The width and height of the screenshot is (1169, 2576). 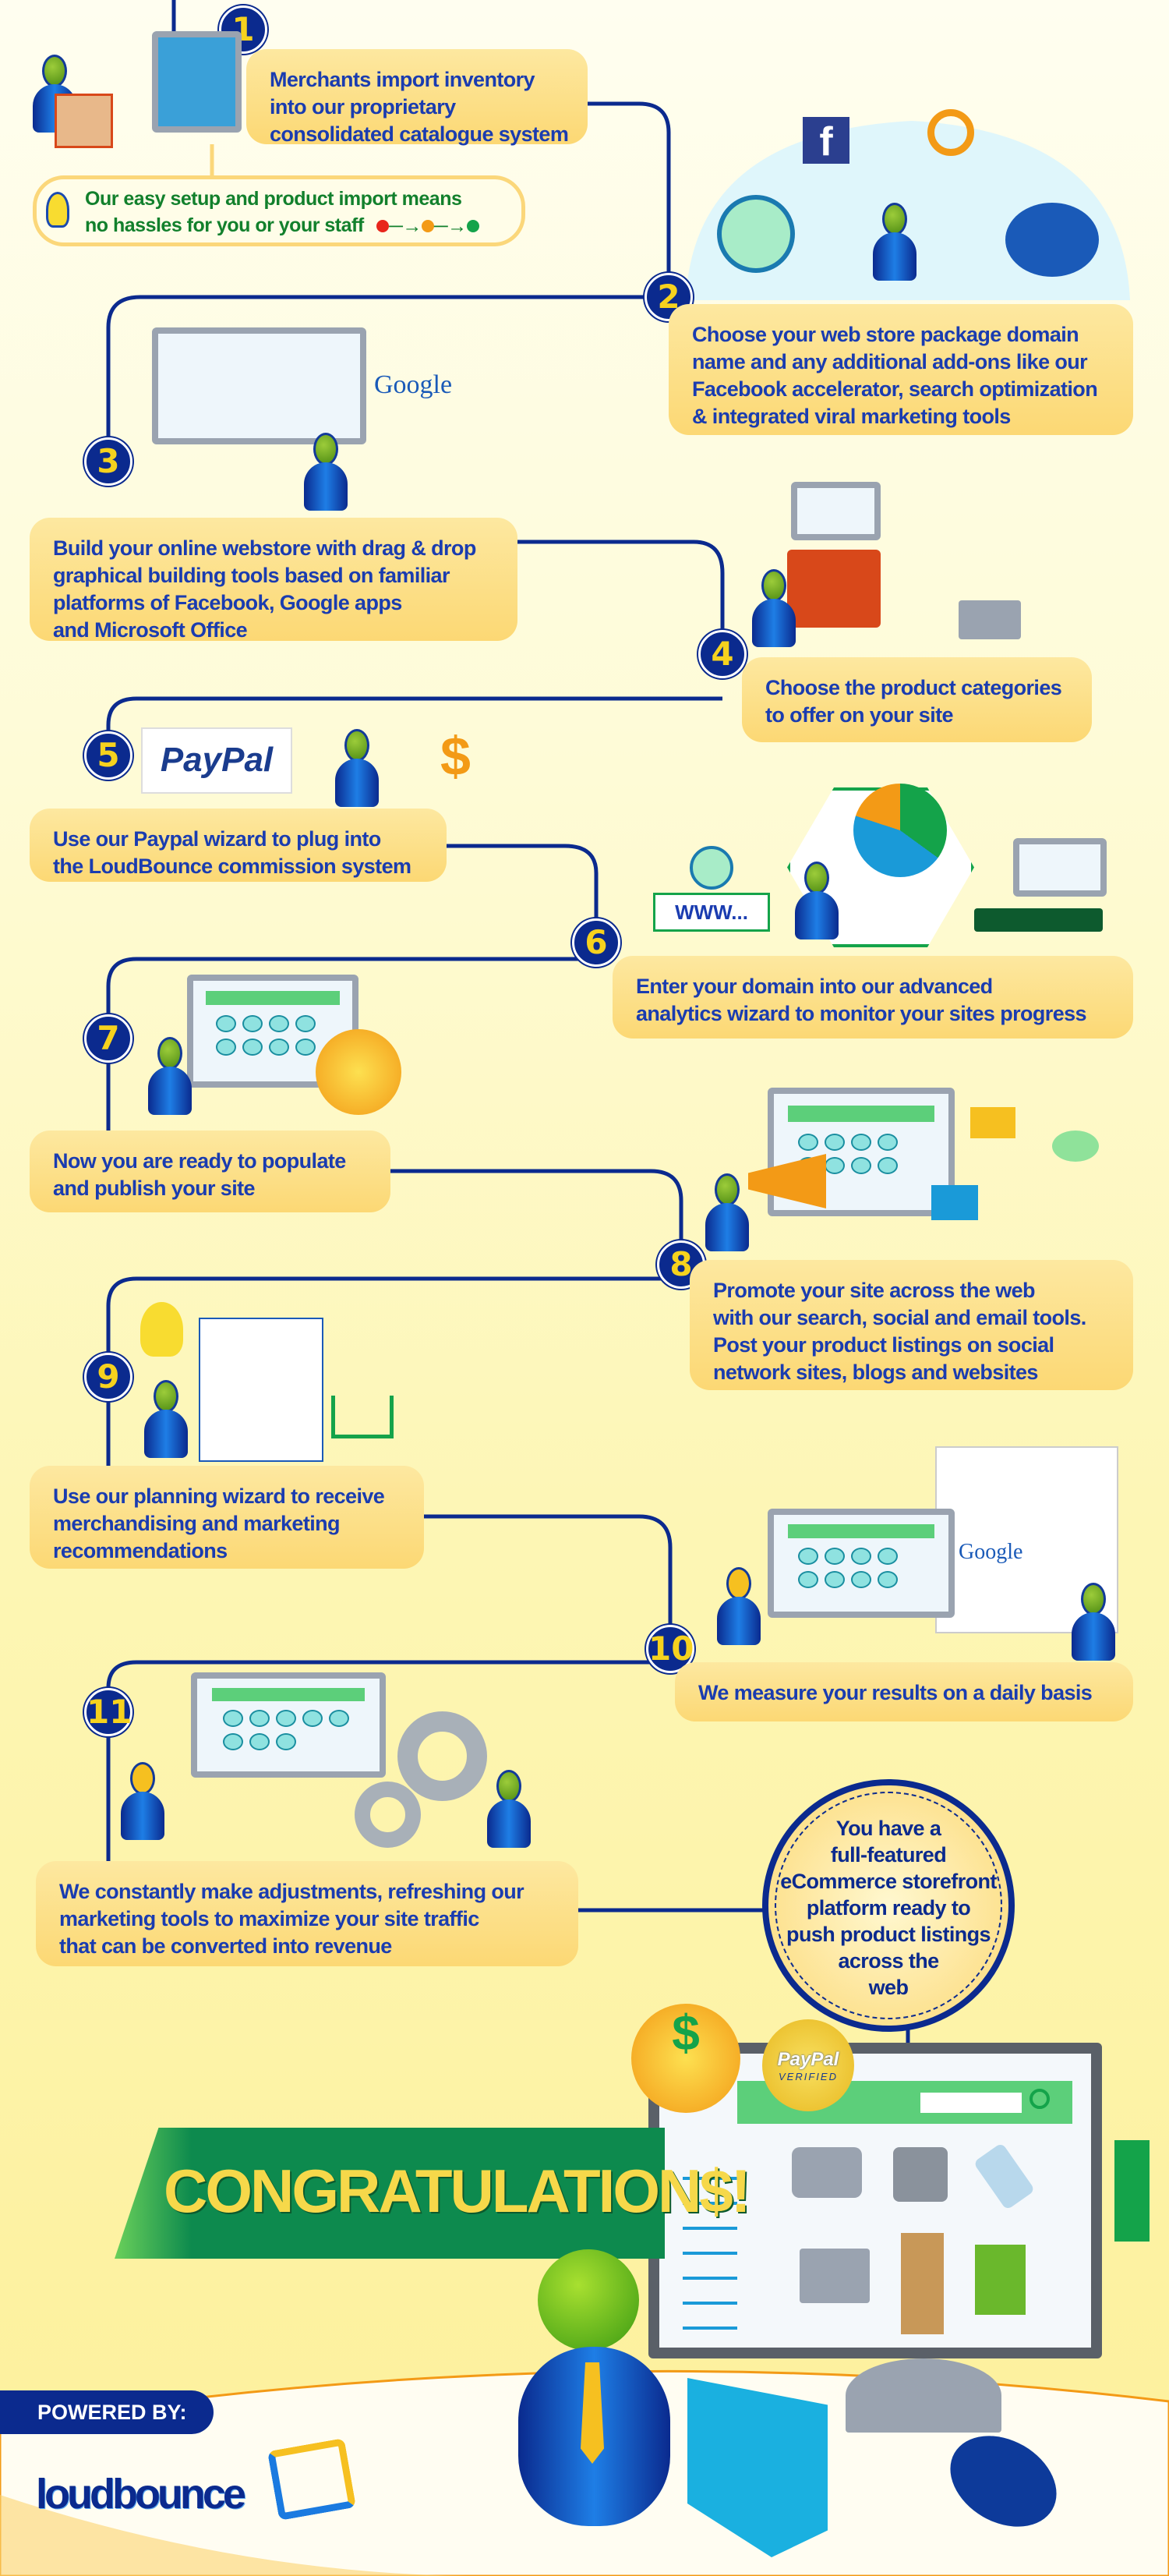 What do you see at coordinates (58, 210) in the screenshot?
I see `lightbulb-icon` at bounding box center [58, 210].